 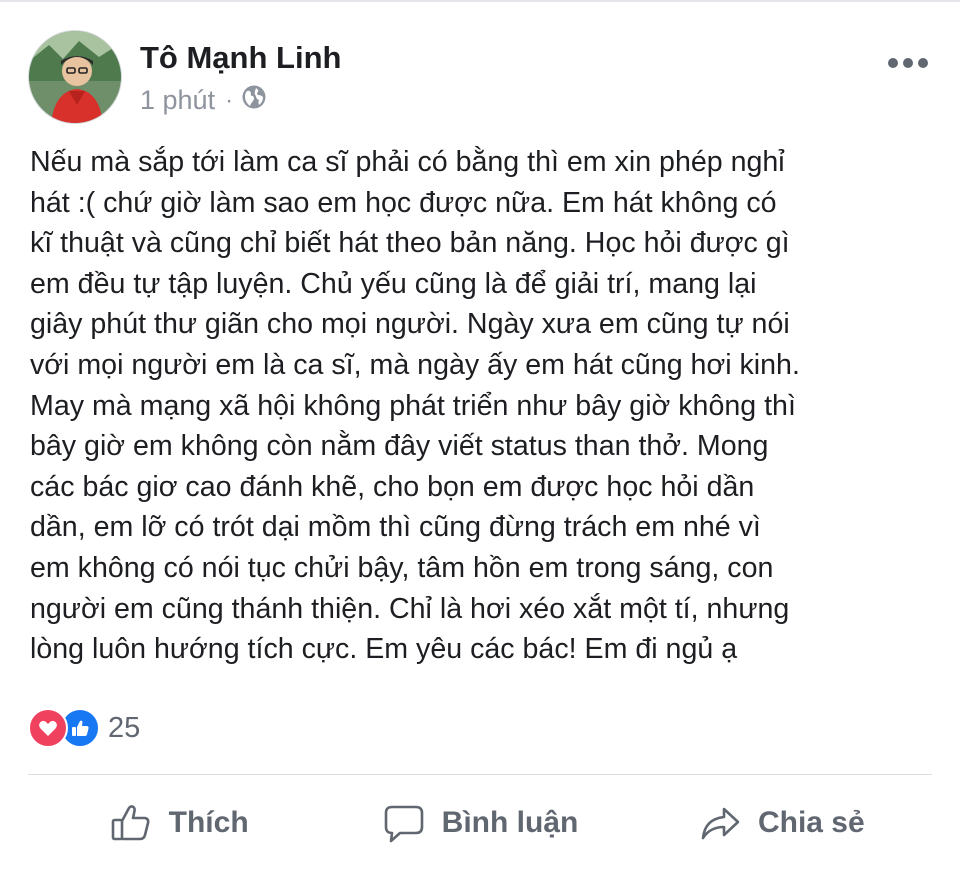 I want to click on comment-label: Bình luận, so click(x=510, y=822).